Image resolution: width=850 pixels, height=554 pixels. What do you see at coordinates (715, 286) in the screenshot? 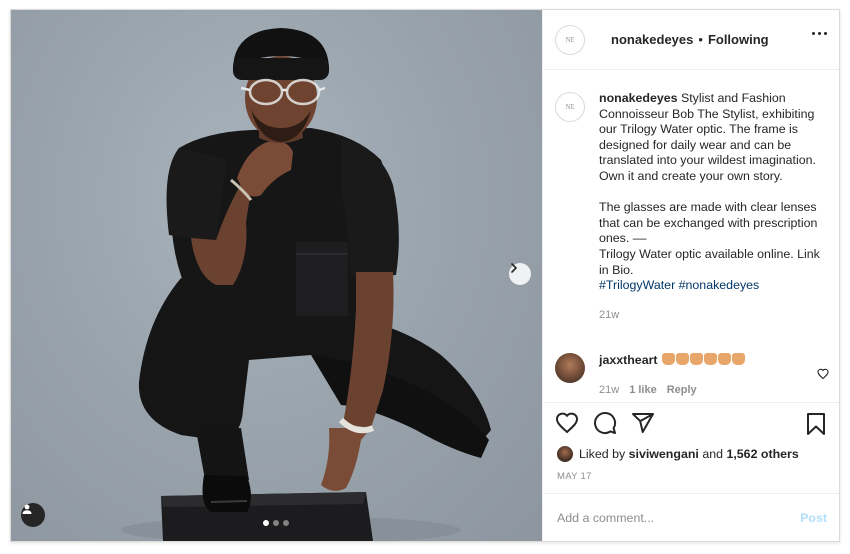
I see `caption-hashtags: #TrilogyWater #nonakedeyes` at bounding box center [715, 286].